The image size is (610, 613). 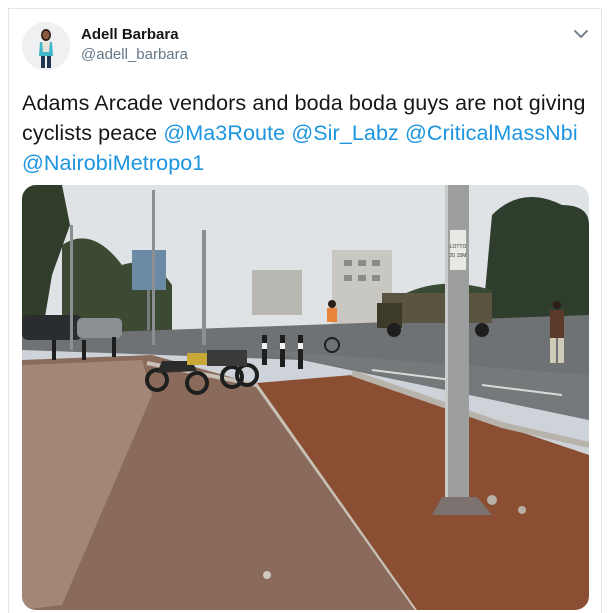 I want to click on mention-link: @Ma3Route, so click(x=224, y=133).